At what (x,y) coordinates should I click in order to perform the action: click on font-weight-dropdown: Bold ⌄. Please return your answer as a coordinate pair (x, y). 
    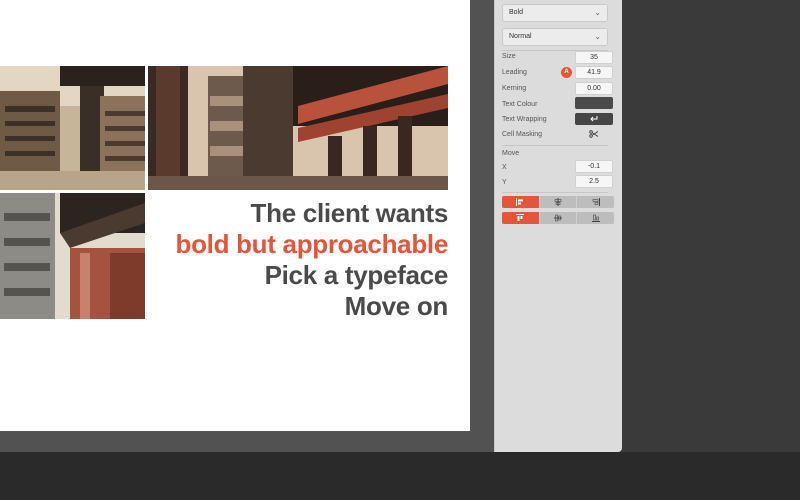
    Looking at the image, I should click on (555, 13).